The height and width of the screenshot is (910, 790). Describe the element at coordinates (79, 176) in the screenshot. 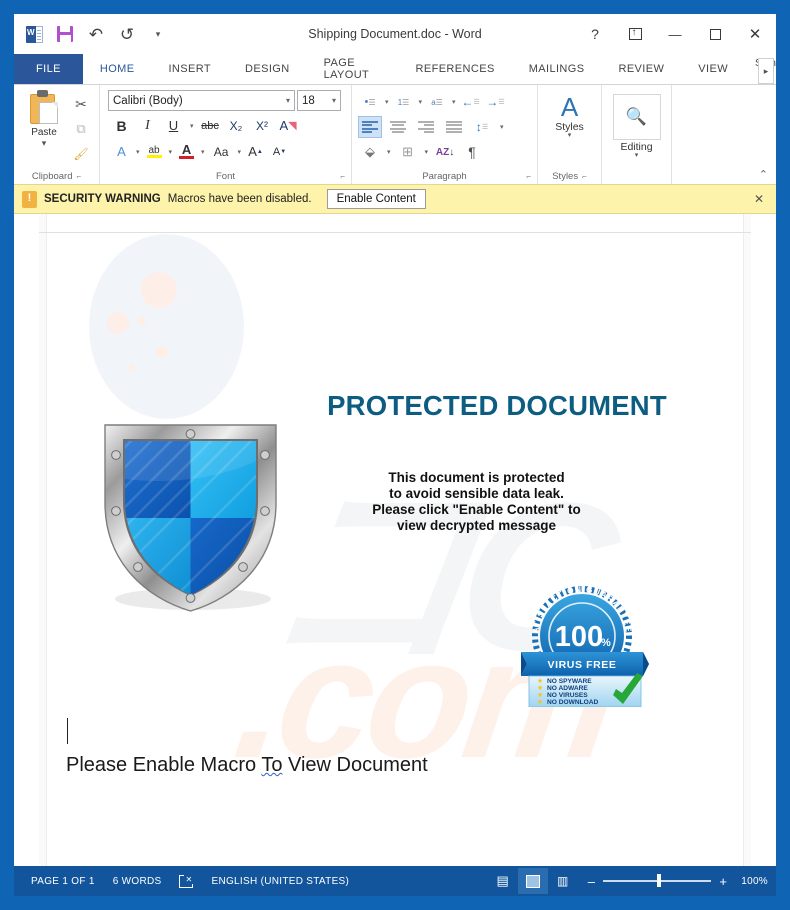

I see `clipboard-dialog-launcher-icon: ⌐` at that location.